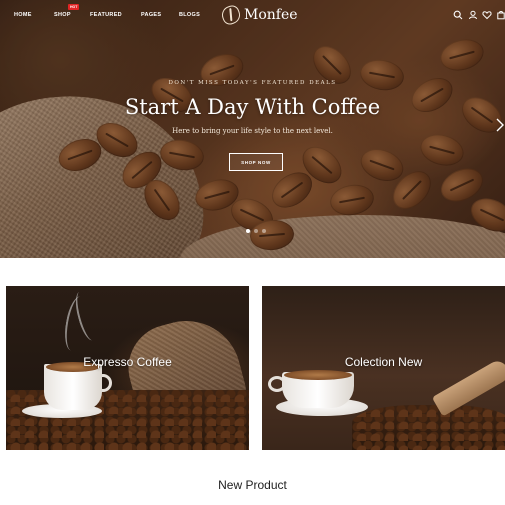  I want to click on next-slide-arrow-icon, so click(500, 125).